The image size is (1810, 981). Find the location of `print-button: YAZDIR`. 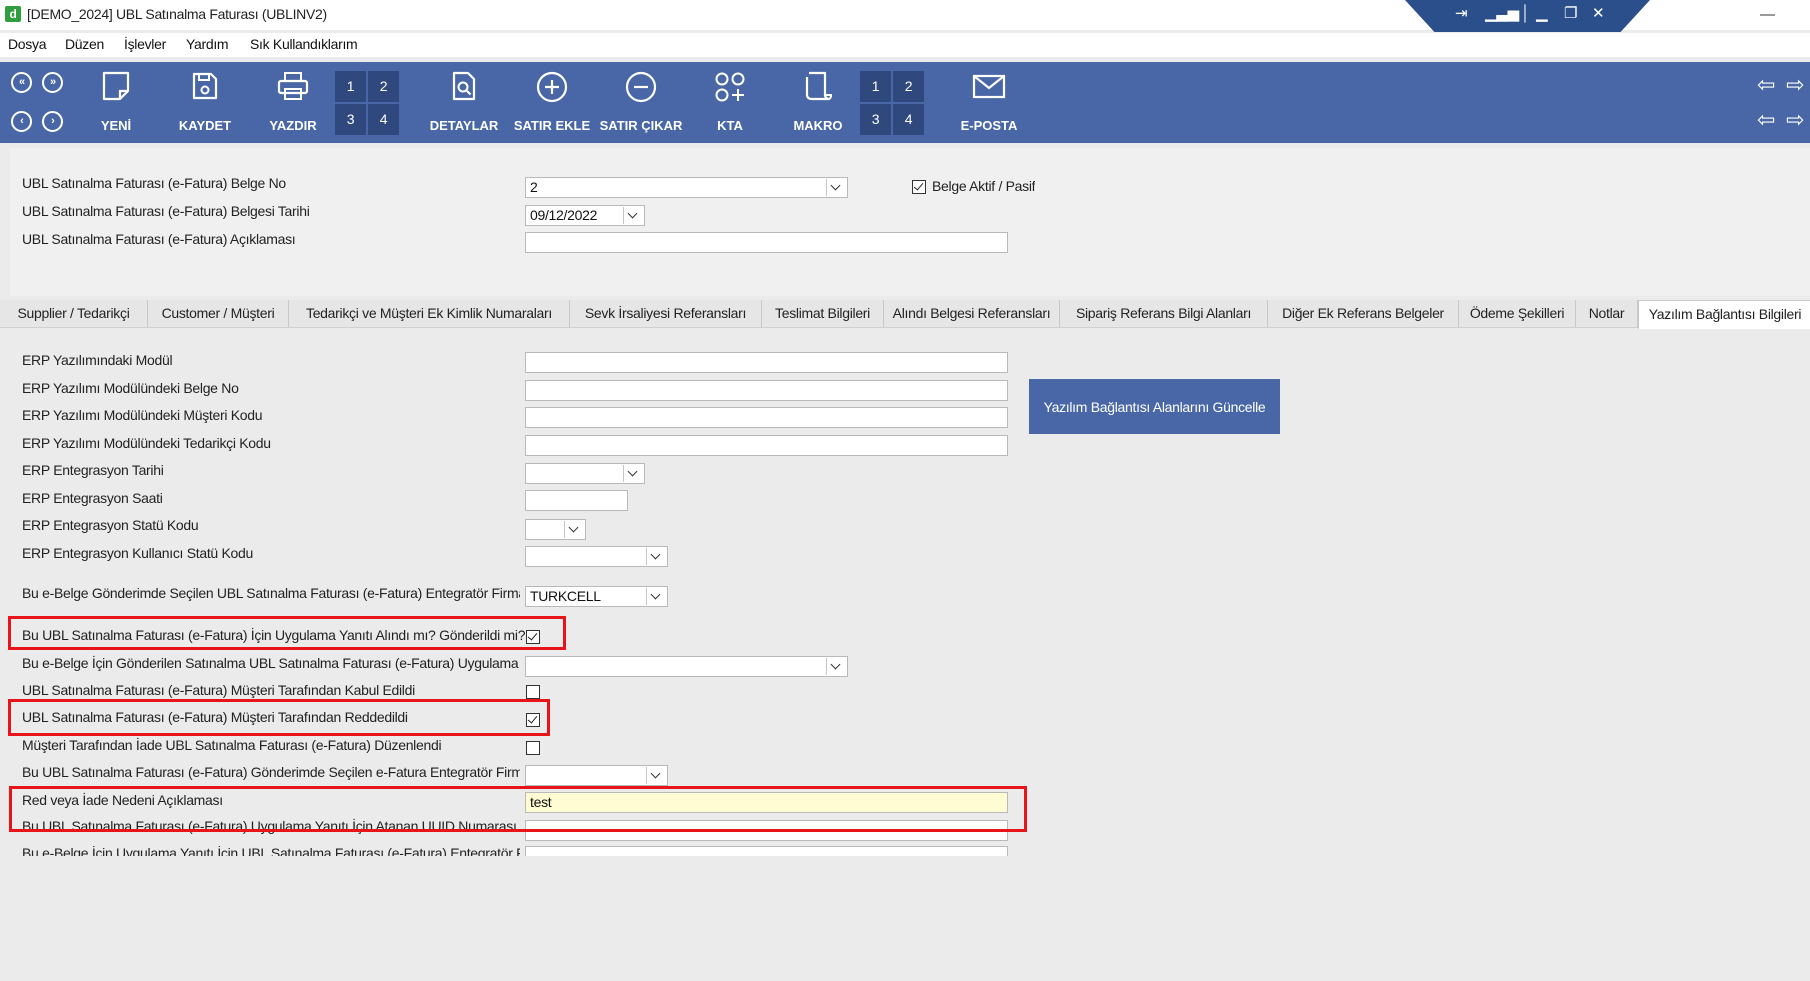

print-button: YAZDIR is located at coordinates (293, 102).